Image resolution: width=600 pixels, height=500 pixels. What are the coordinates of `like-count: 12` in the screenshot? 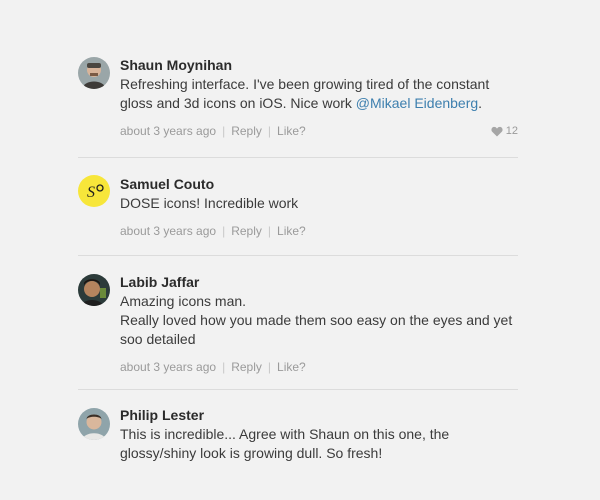 It's located at (504, 131).